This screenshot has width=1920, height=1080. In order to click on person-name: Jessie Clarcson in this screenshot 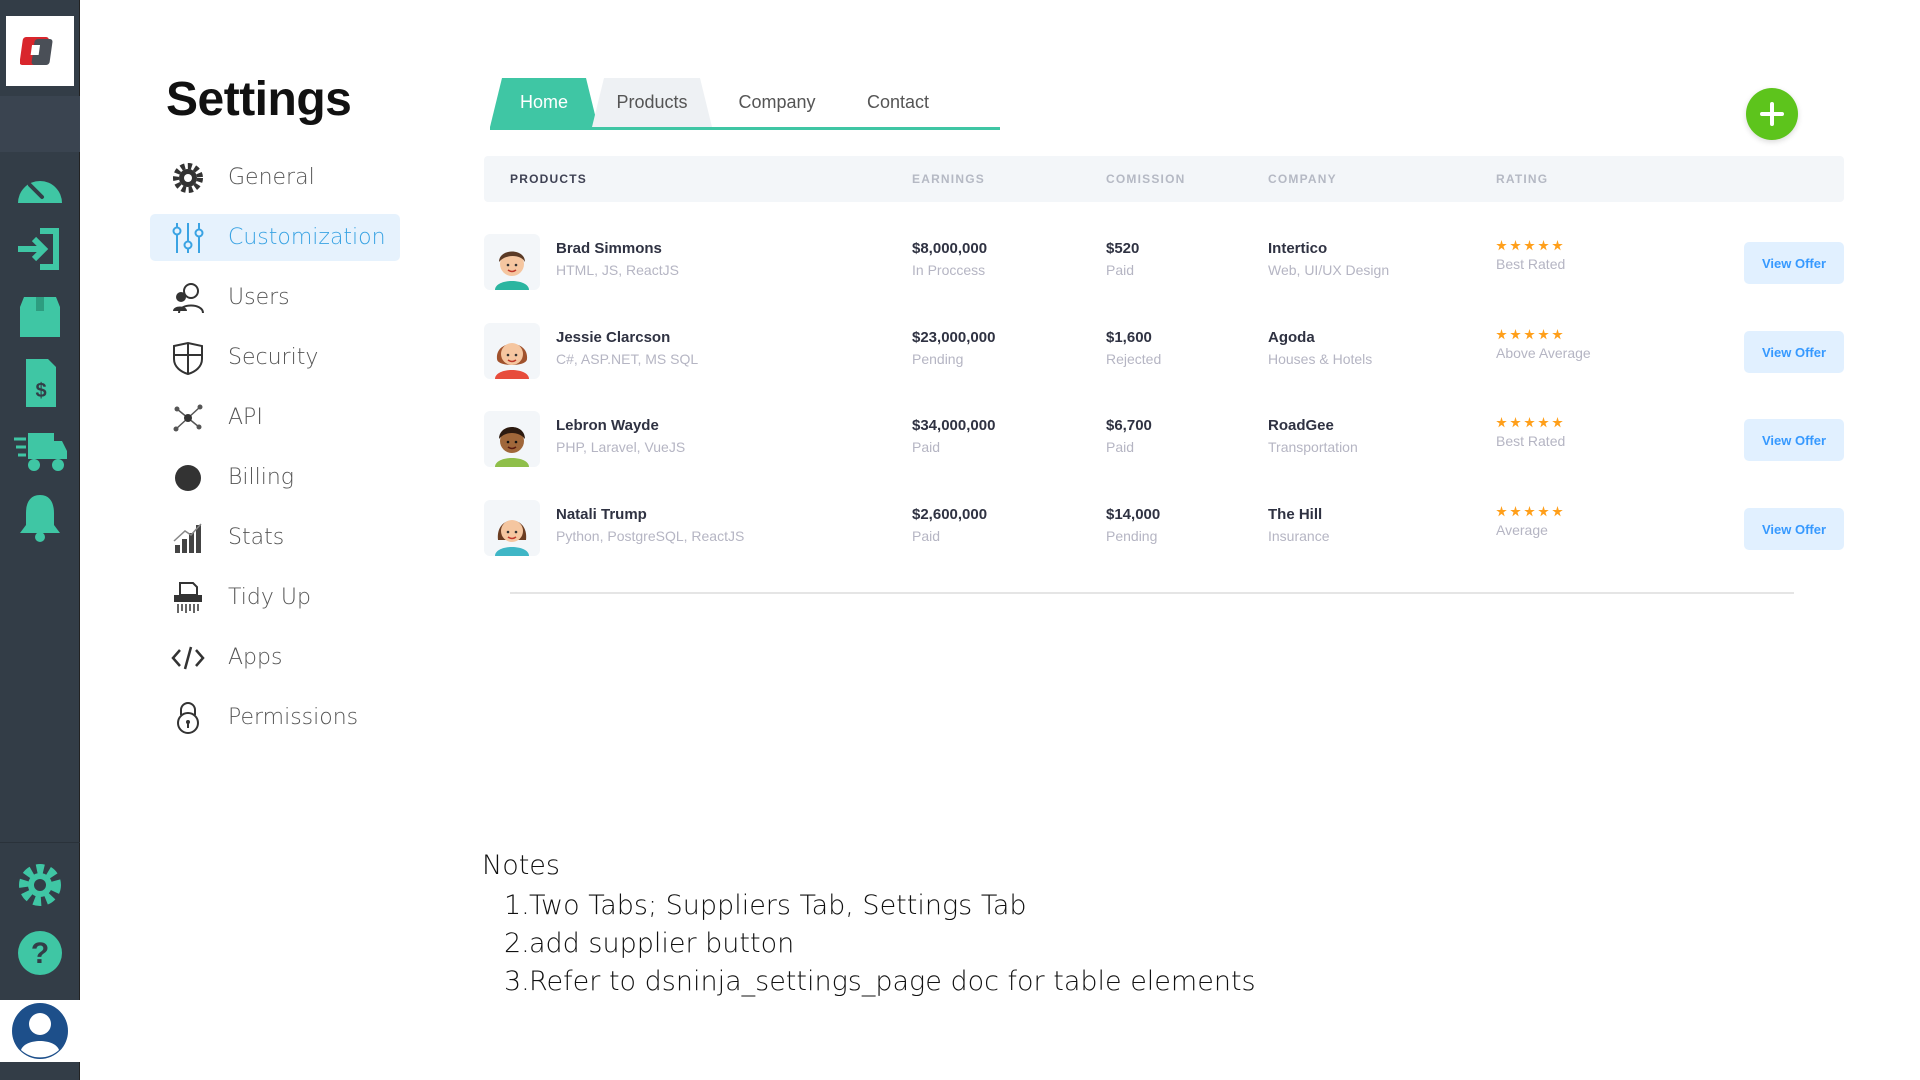, I will do `click(627, 337)`.